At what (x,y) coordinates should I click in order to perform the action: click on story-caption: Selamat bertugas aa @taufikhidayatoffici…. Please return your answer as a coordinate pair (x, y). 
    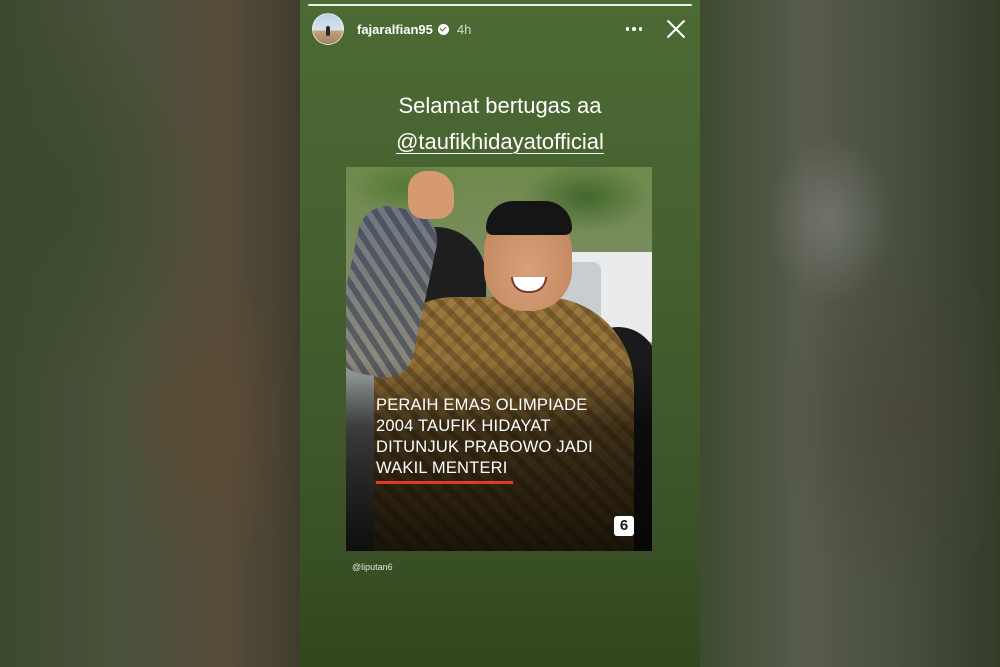
    Looking at the image, I should click on (500, 124).